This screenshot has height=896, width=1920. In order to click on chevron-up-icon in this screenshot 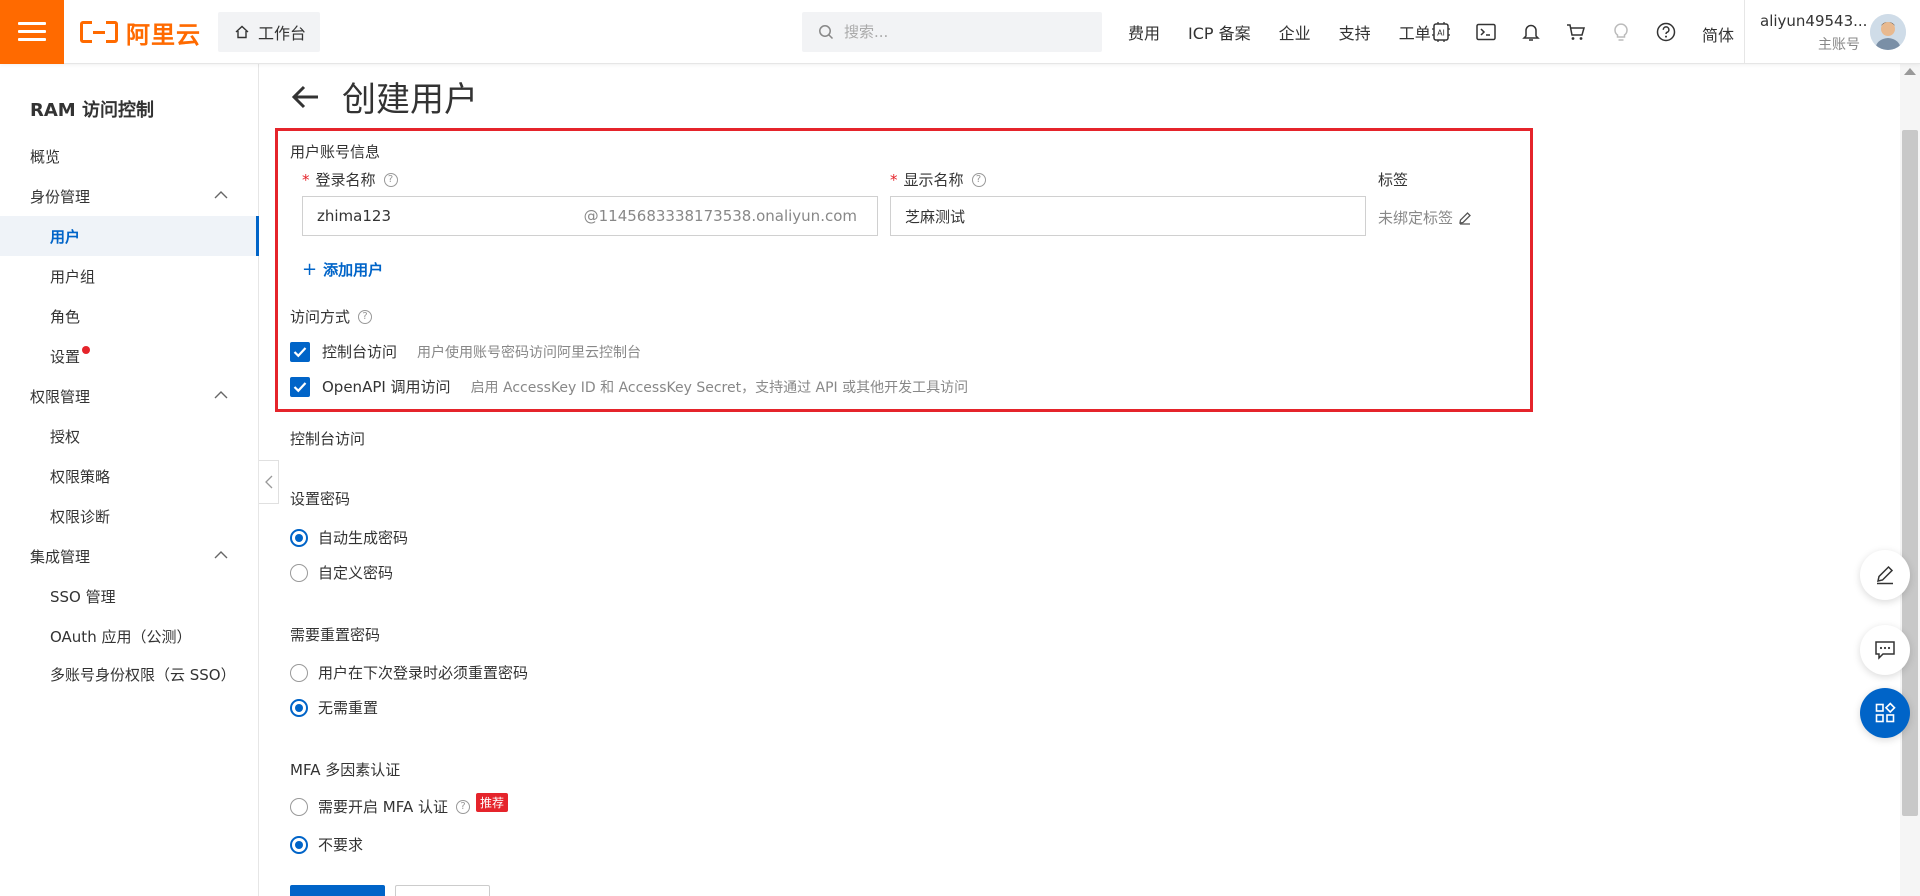, I will do `click(221, 395)`.